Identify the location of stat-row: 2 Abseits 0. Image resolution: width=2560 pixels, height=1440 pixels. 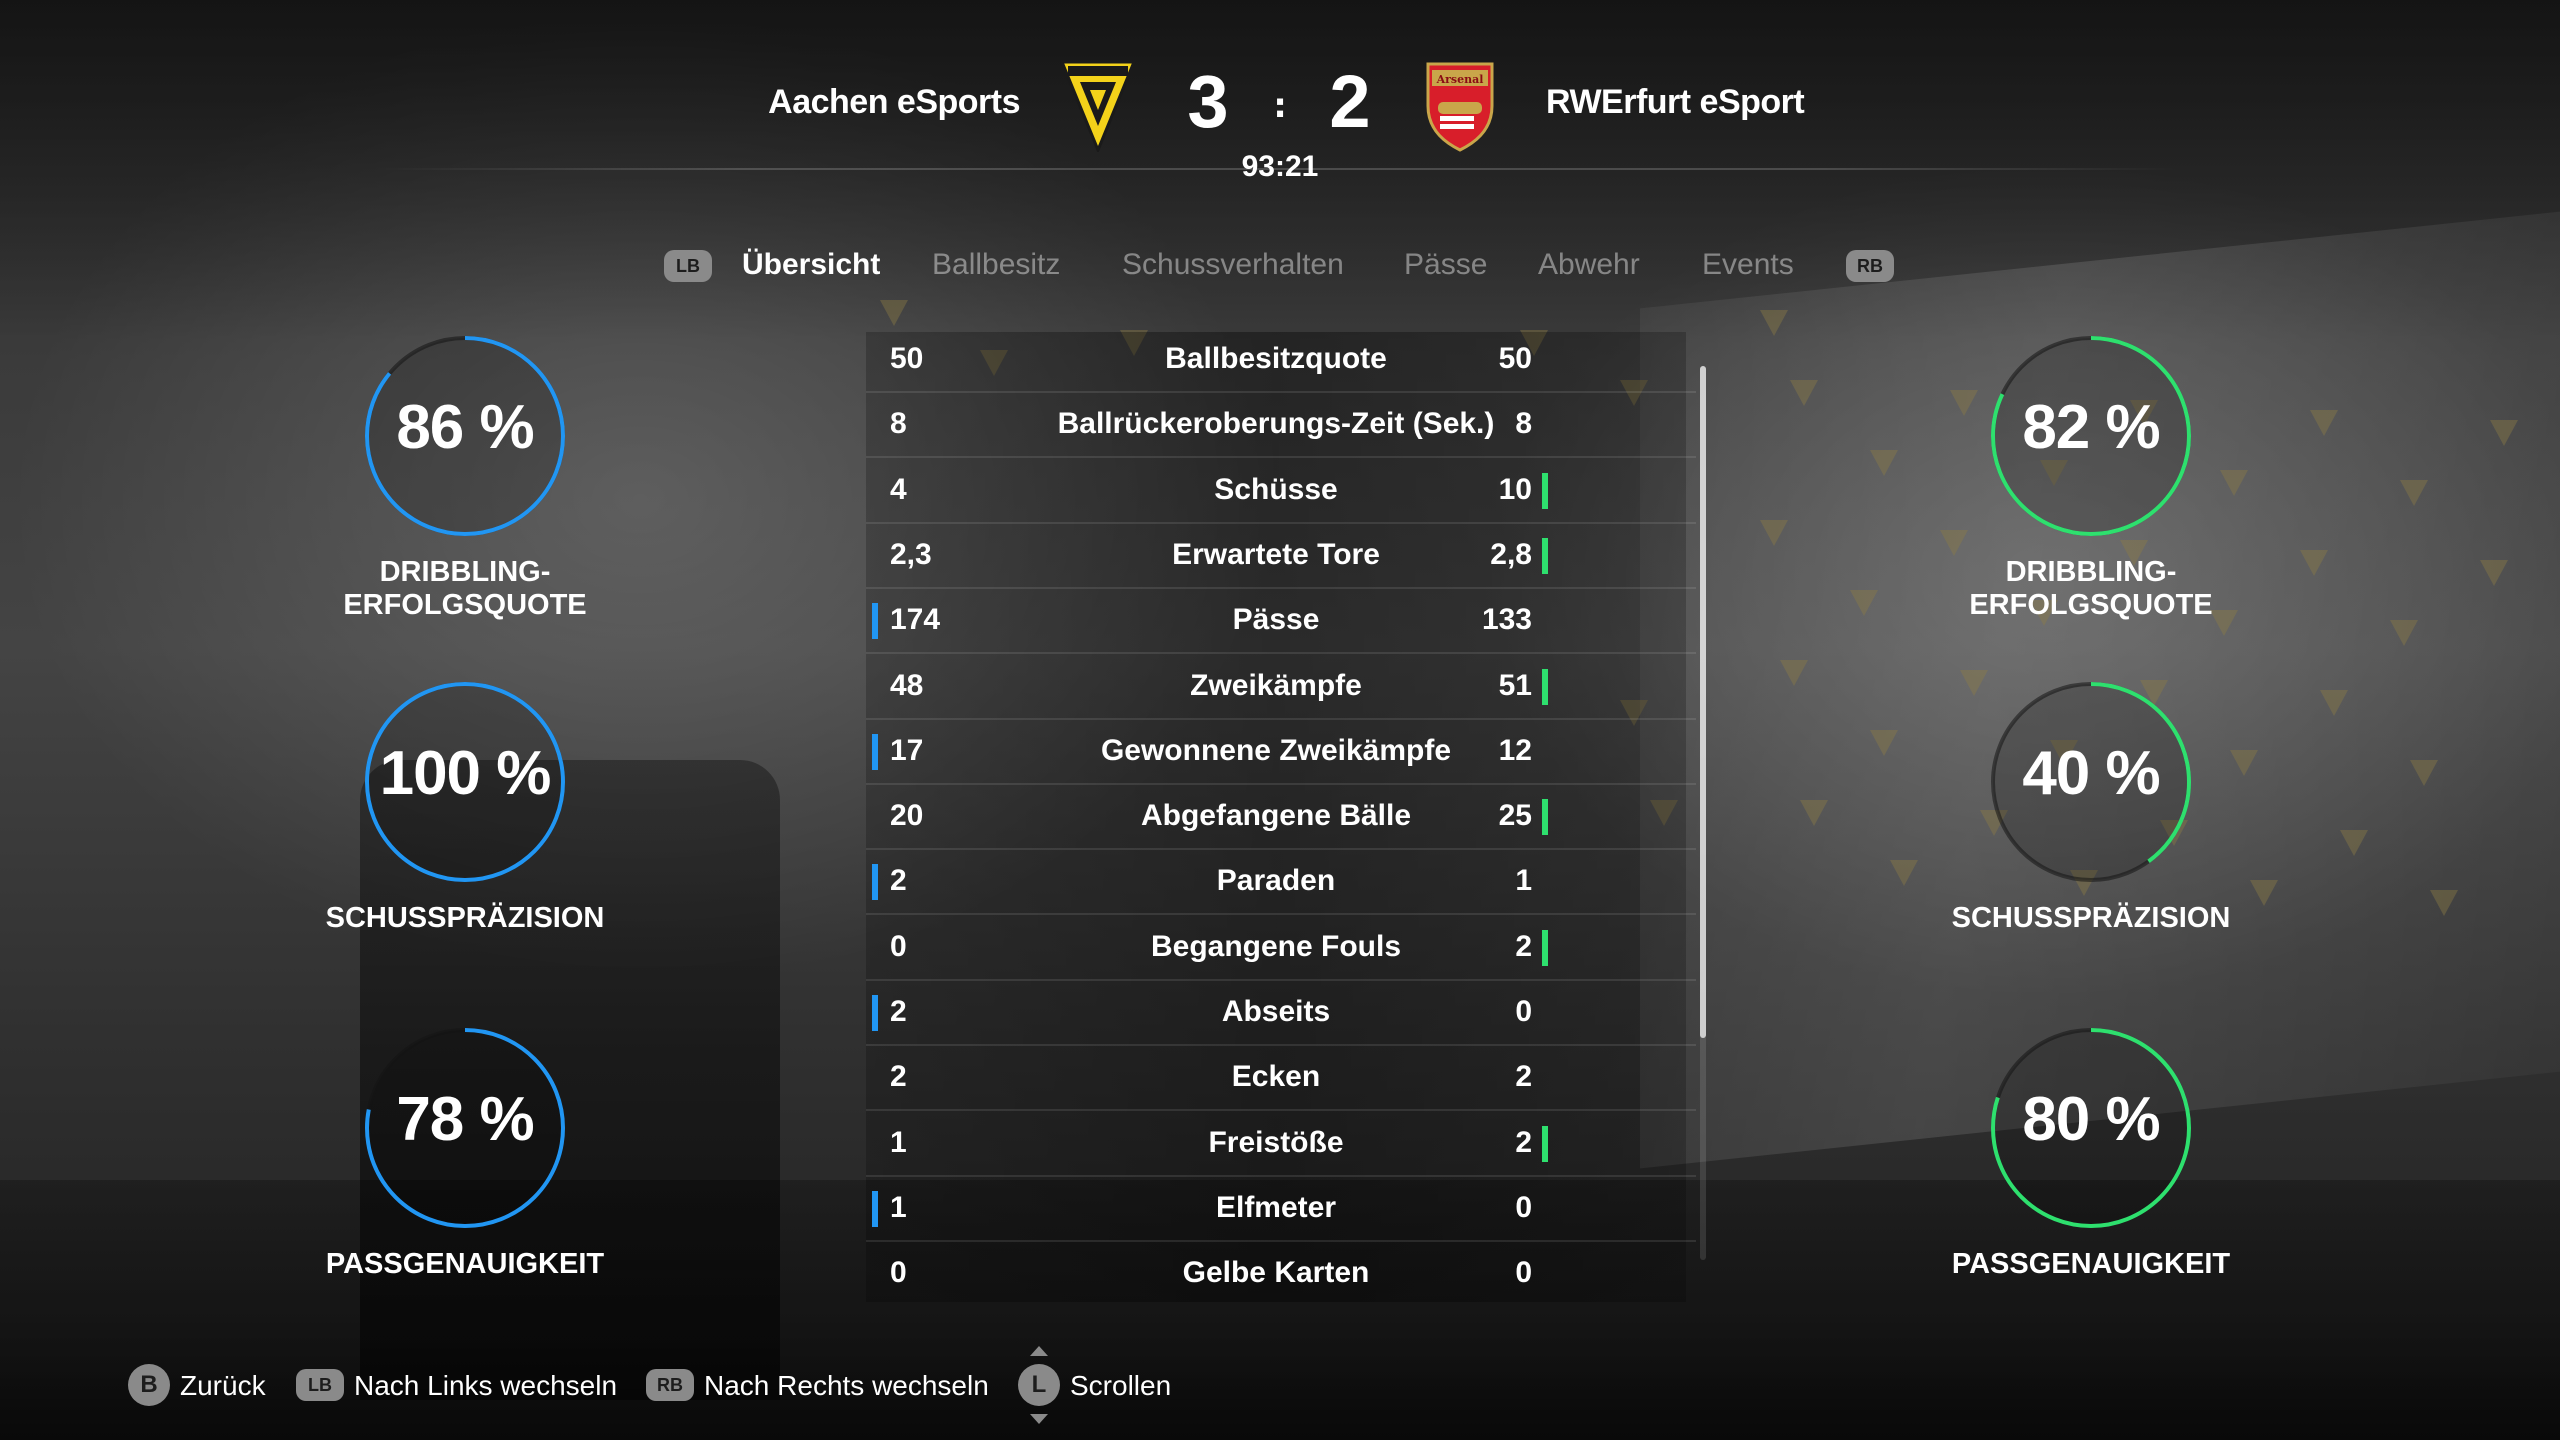
(1281, 1013).